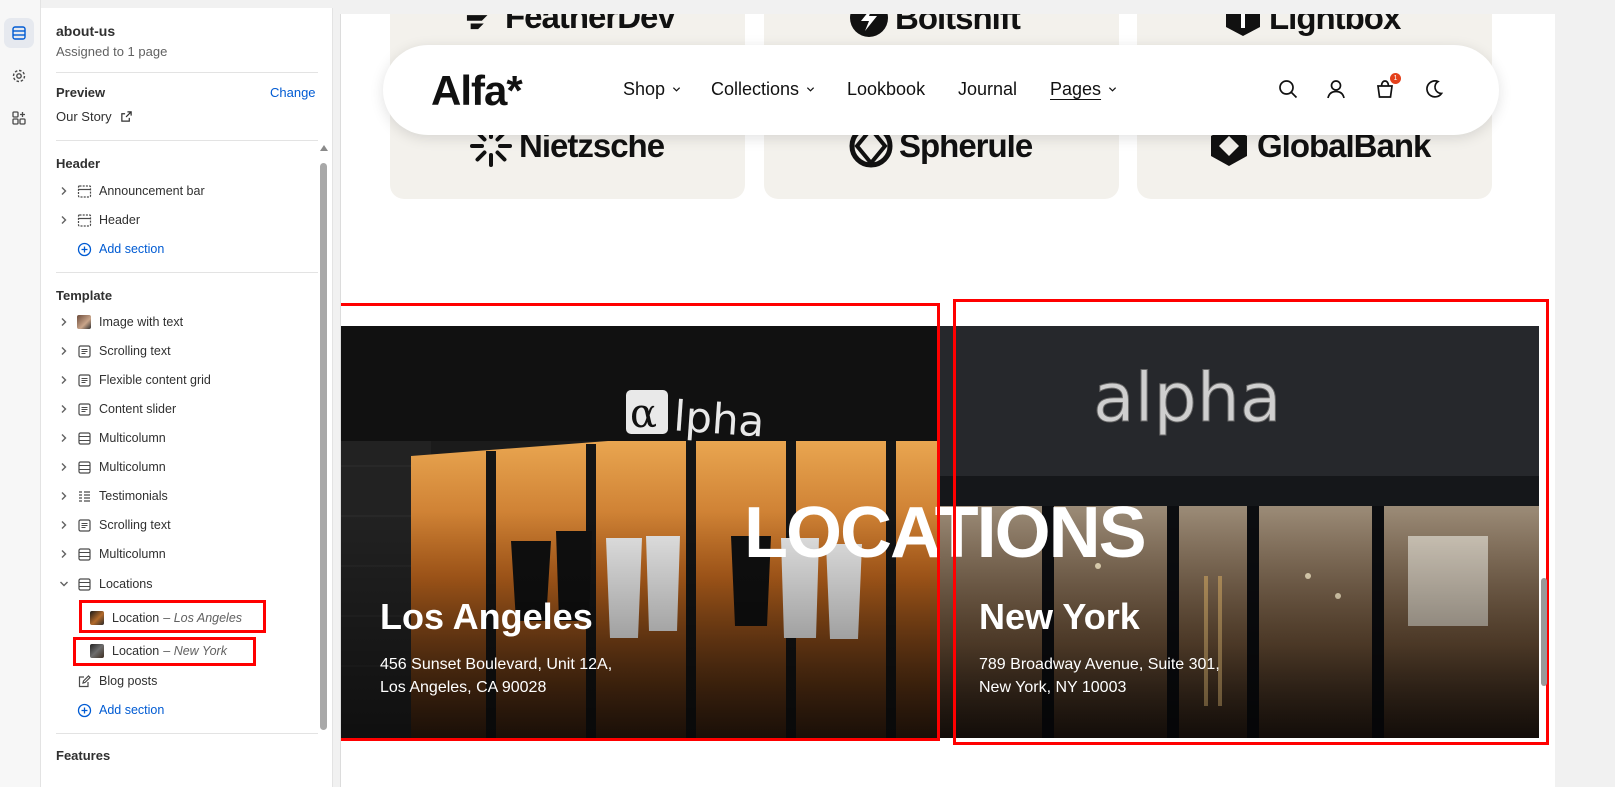 The image size is (1615, 787). I want to click on cart-count-badge: 1, so click(1395, 78).